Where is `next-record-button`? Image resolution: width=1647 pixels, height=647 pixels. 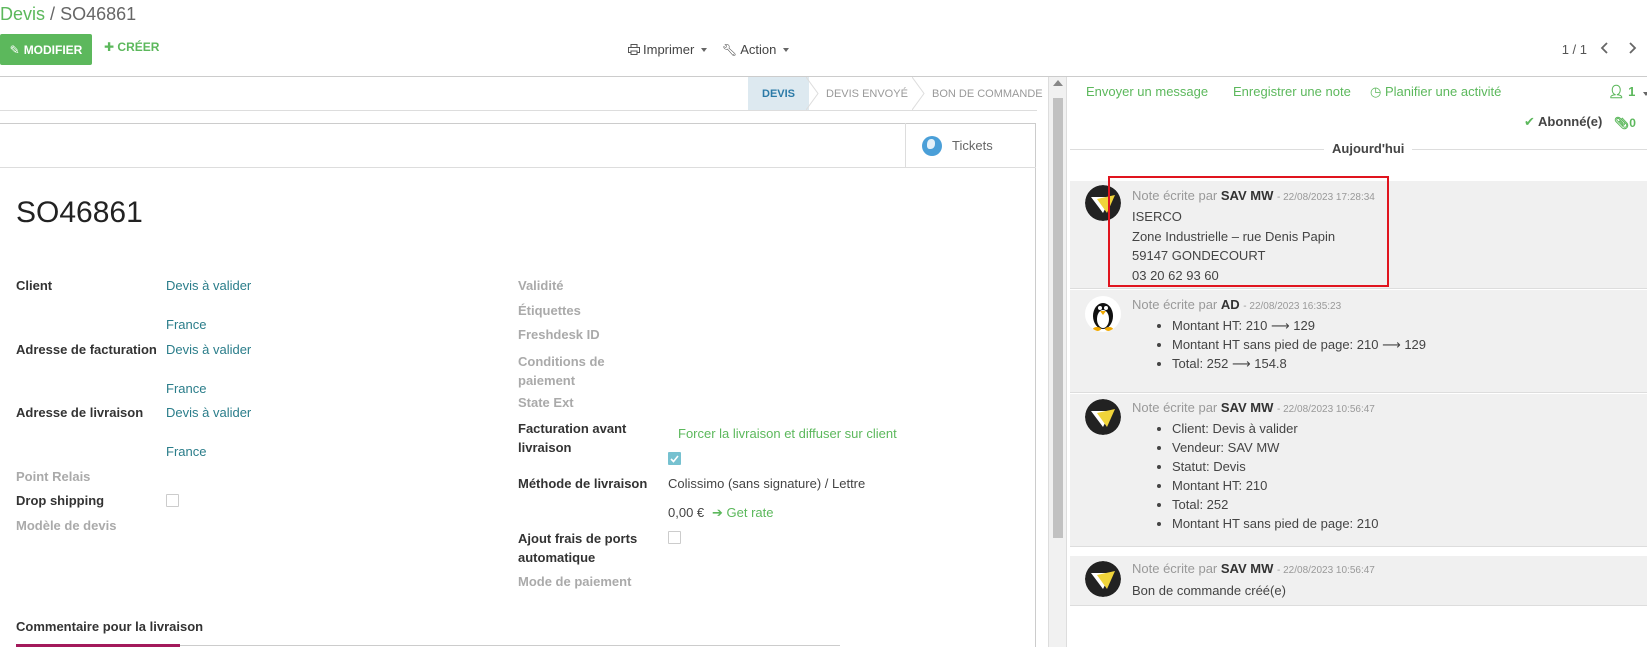
next-record-button is located at coordinates (1632, 48).